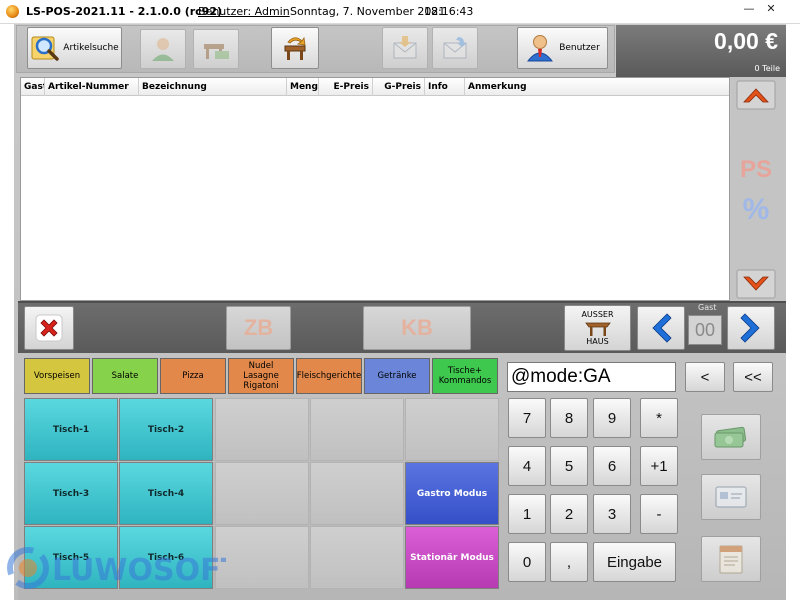 The width and height of the screenshot is (800, 600). What do you see at coordinates (569, 514) in the screenshot?
I see `key-2: 2` at bounding box center [569, 514].